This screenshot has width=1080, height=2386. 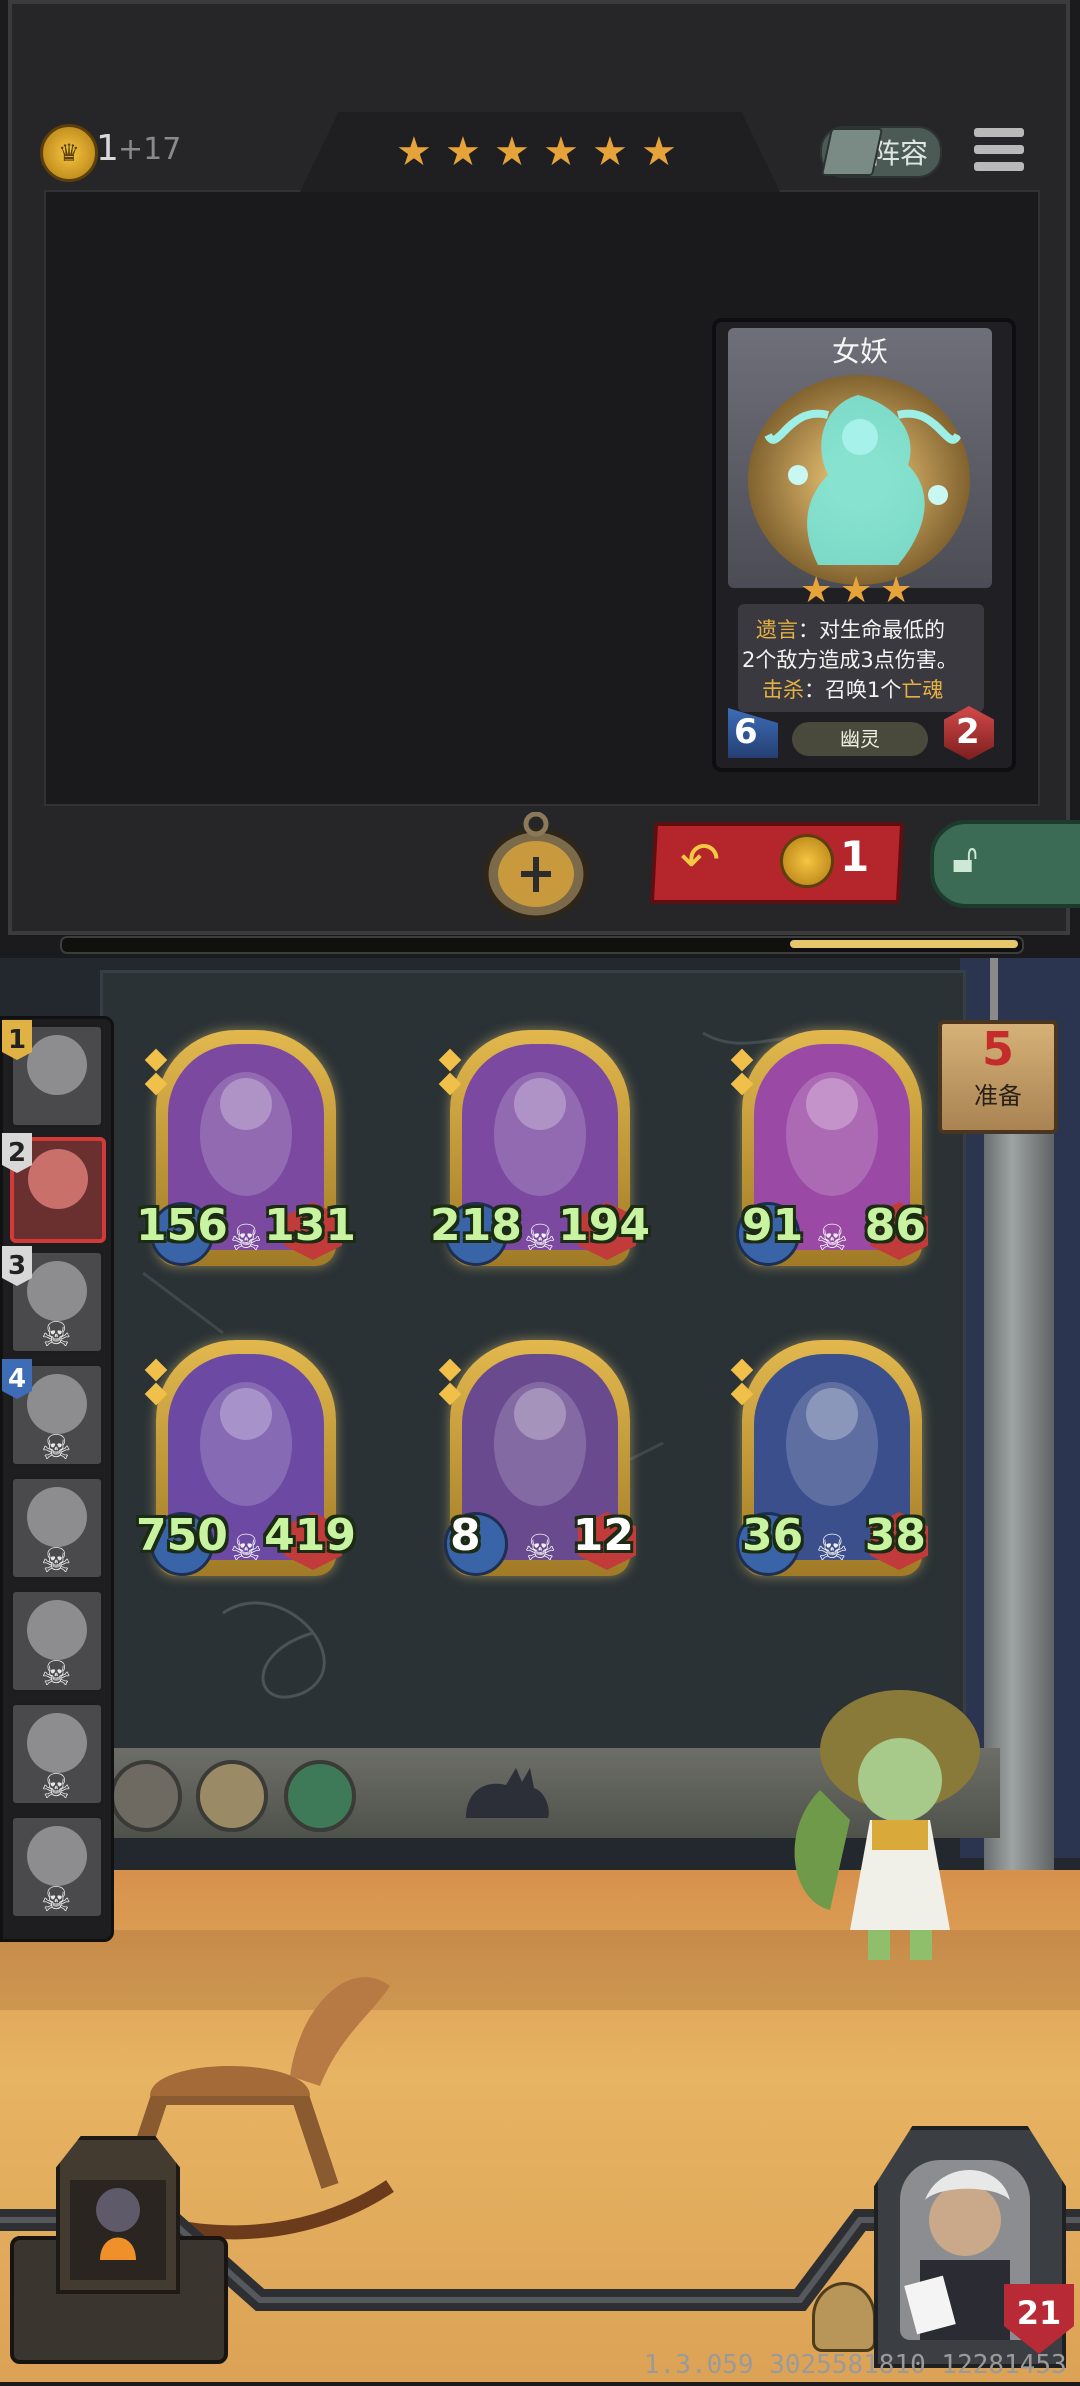 I want to click on unit-card: ☠ 8 12, so click(x=537, y=1458).